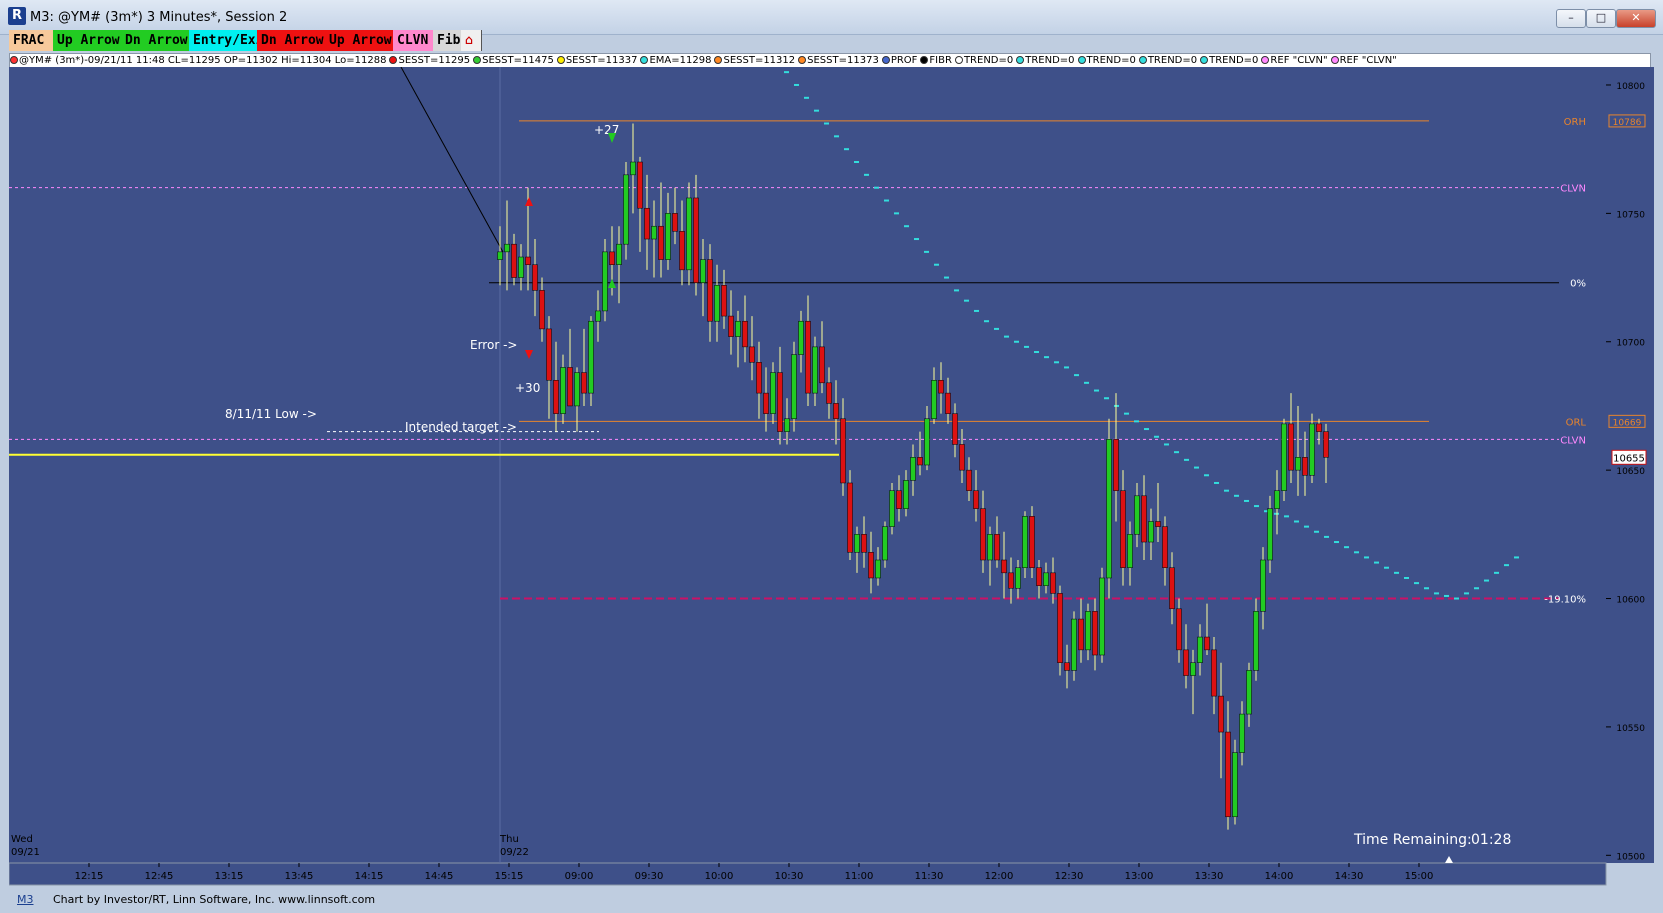  What do you see at coordinates (34, 40) in the screenshot?
I see `toolbar-button-0: FRAC` at bounding box center [34, 40].